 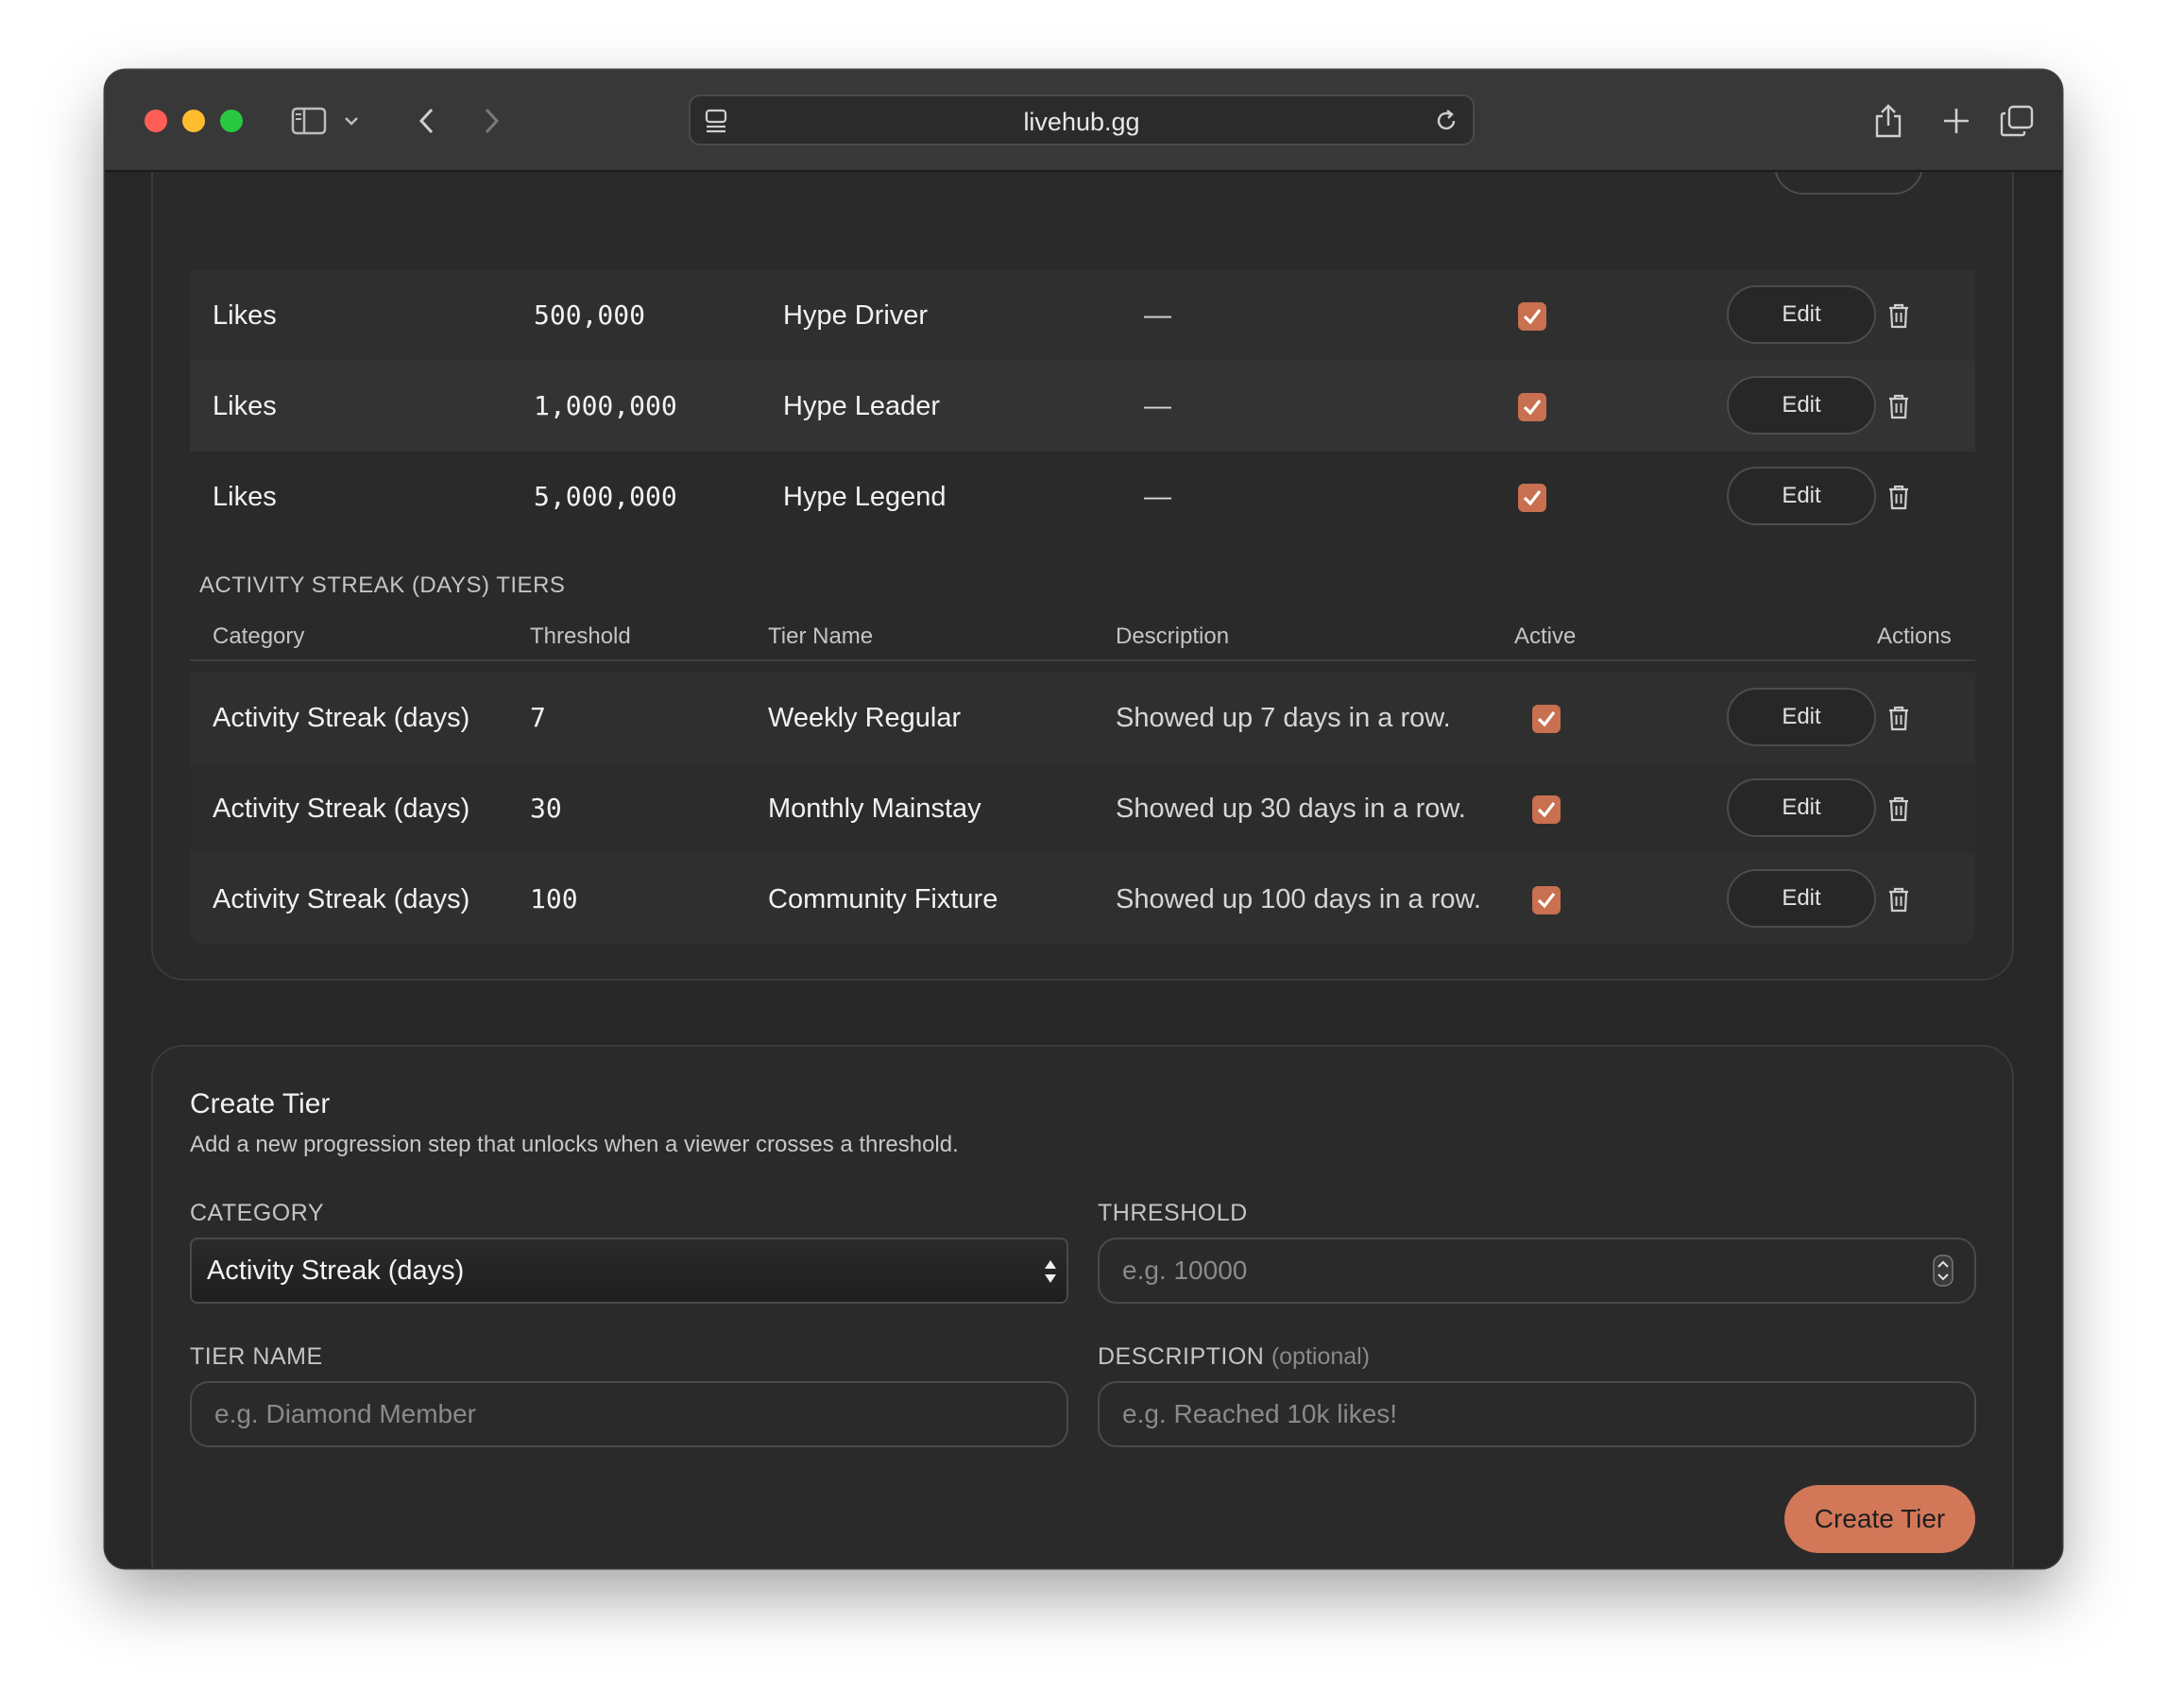 What do you see at coordinates (1298, 899) in the screenshot?
I see `description-cell: Showed up 100 days in a row.` at bounding box center [1298, 899].